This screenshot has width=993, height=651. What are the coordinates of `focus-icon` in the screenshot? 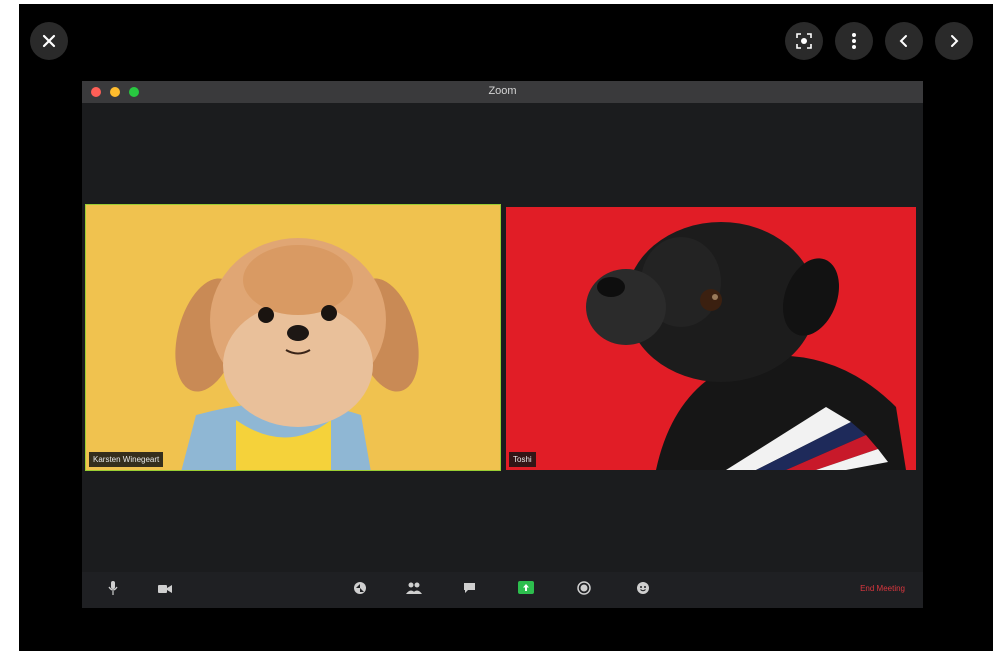 It's located at (804, 41).